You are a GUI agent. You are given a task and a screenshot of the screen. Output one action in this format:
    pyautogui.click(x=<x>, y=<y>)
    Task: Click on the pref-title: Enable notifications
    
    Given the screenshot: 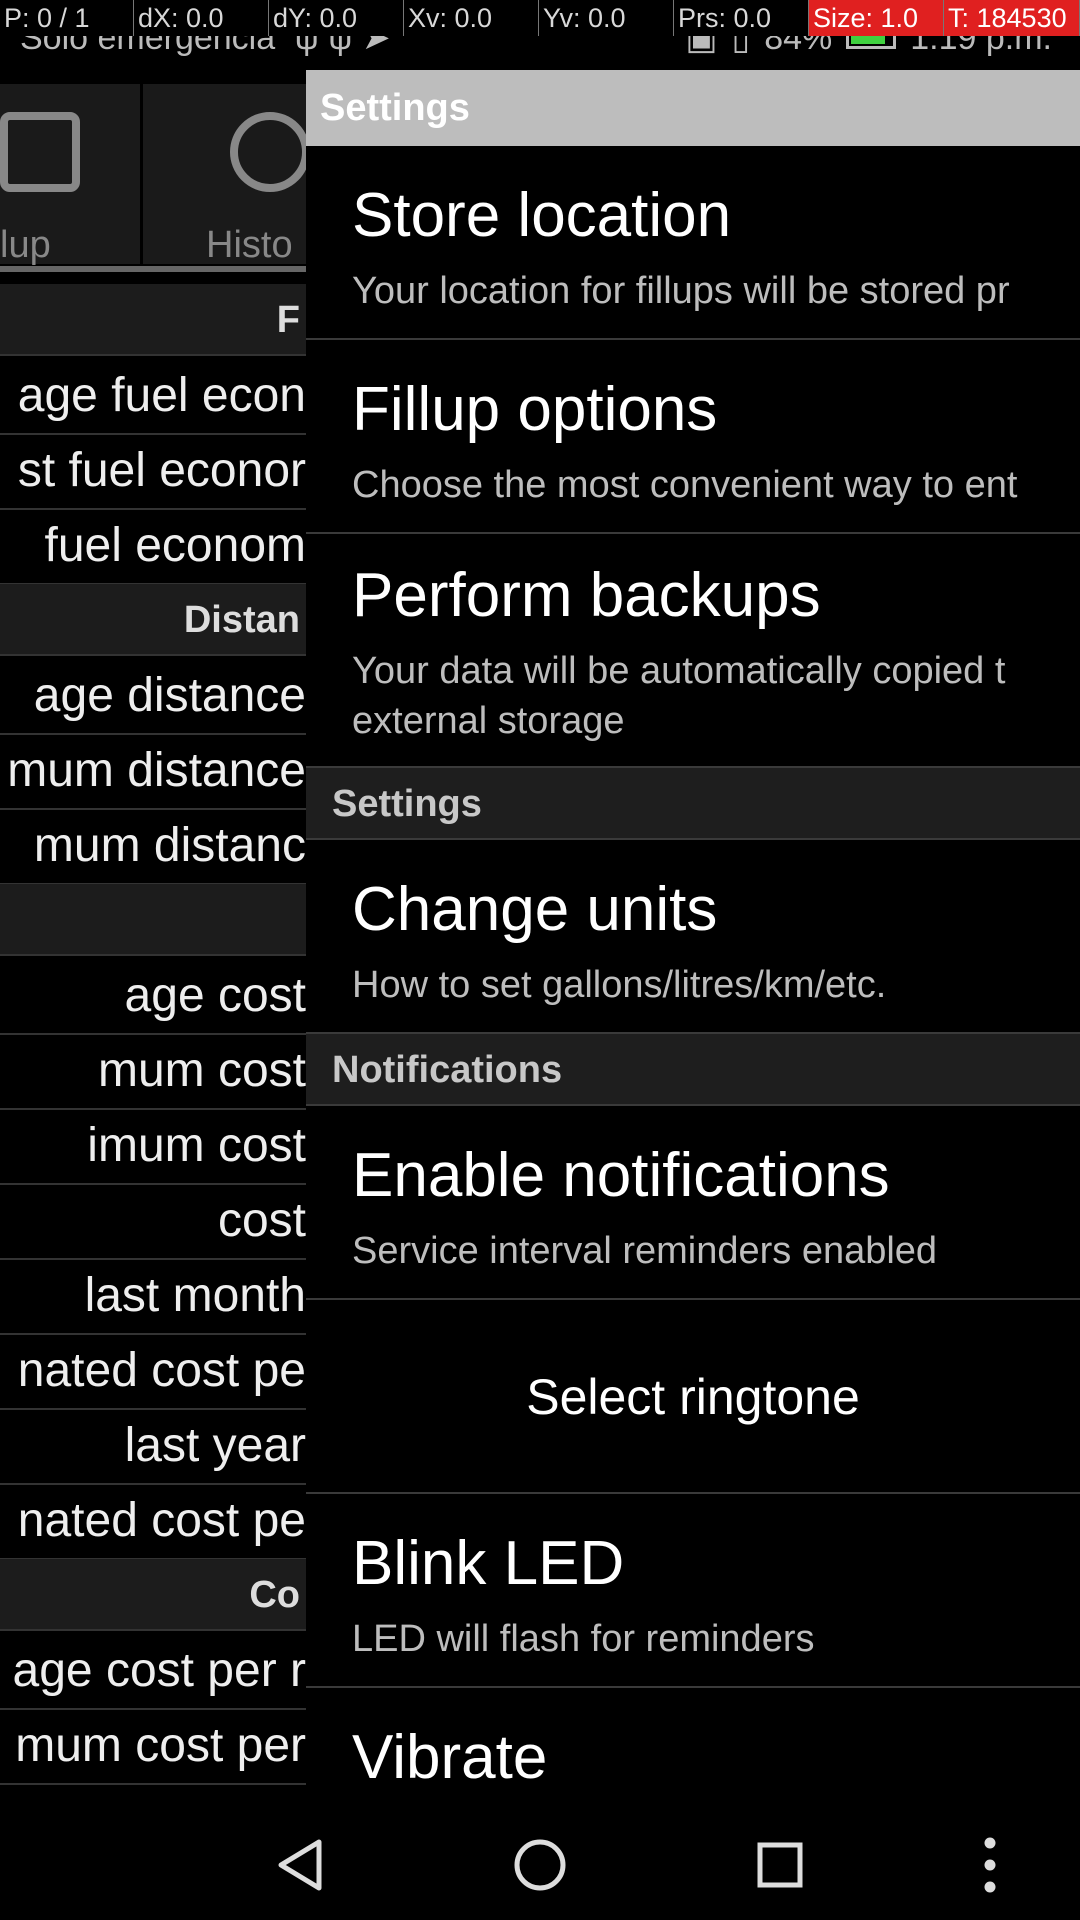 What is the action you would take?
    pyautogui.click(x=621, y=1175)
    